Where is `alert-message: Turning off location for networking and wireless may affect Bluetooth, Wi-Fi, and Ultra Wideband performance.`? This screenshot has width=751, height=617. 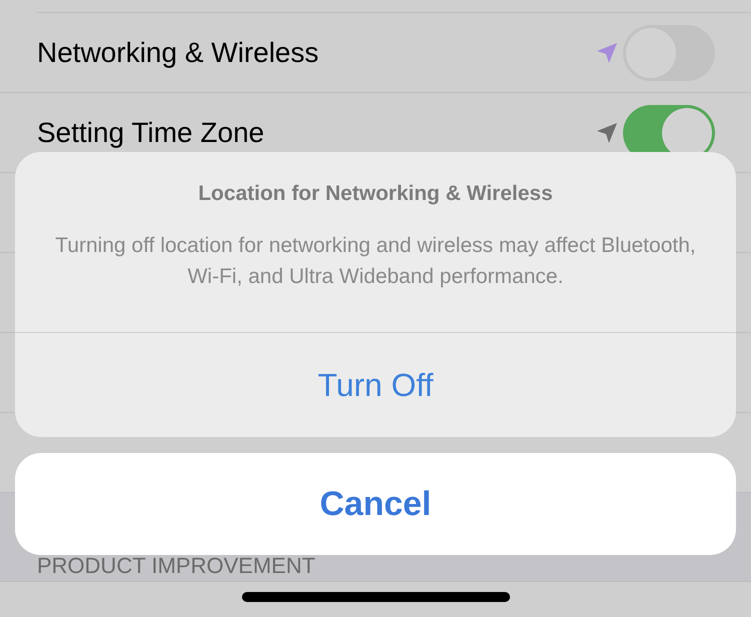 alert-message: Turning off location for networking and wireless may affect Bluetooth, Wi-Fi, and Ultra Wideband performance. is located at coordinates (375, 261).